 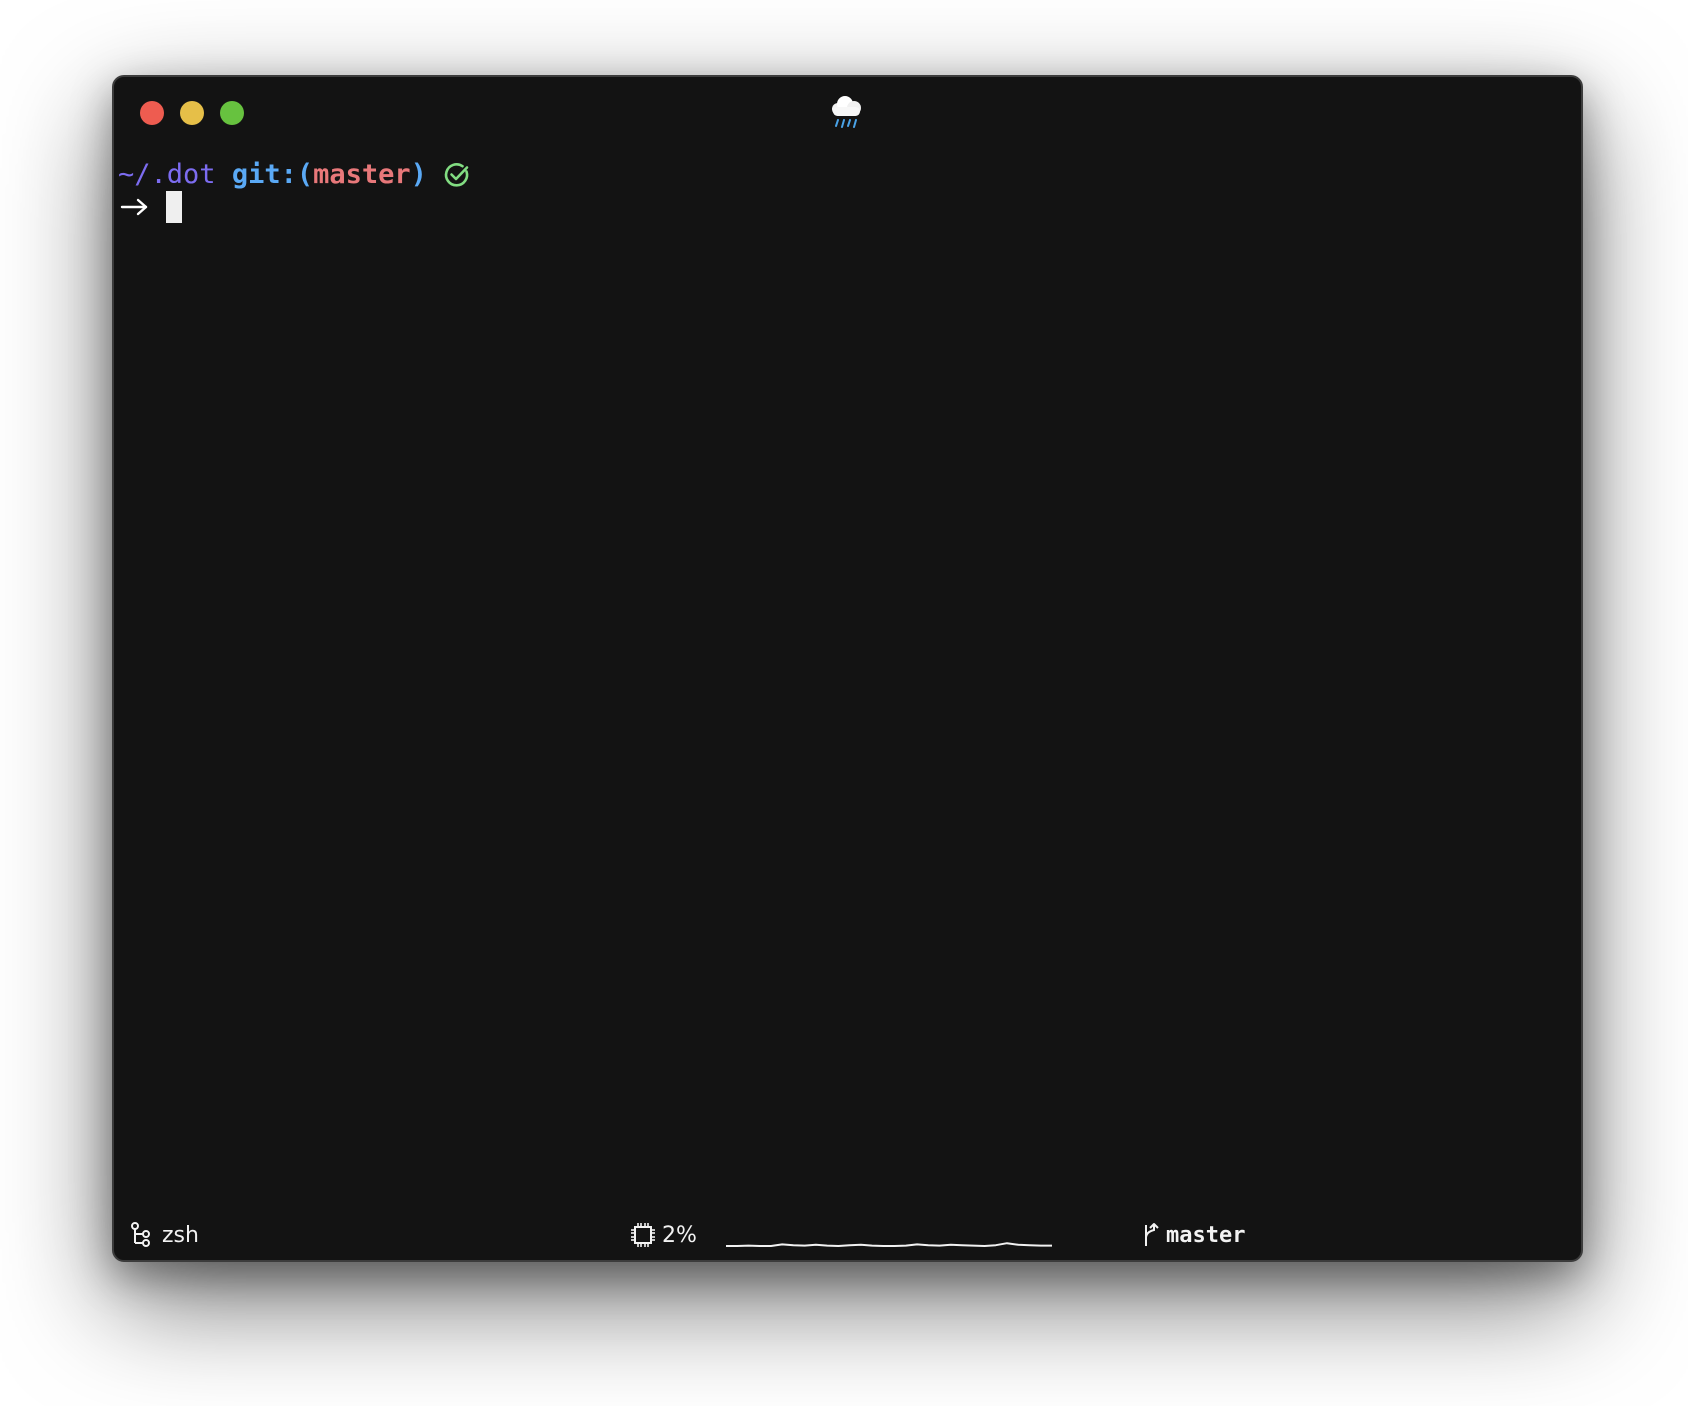 What do you see at coordinates (140, 1234) in the screenshot?
I see `process-tree-icon` at bounding box center [140, 1234].